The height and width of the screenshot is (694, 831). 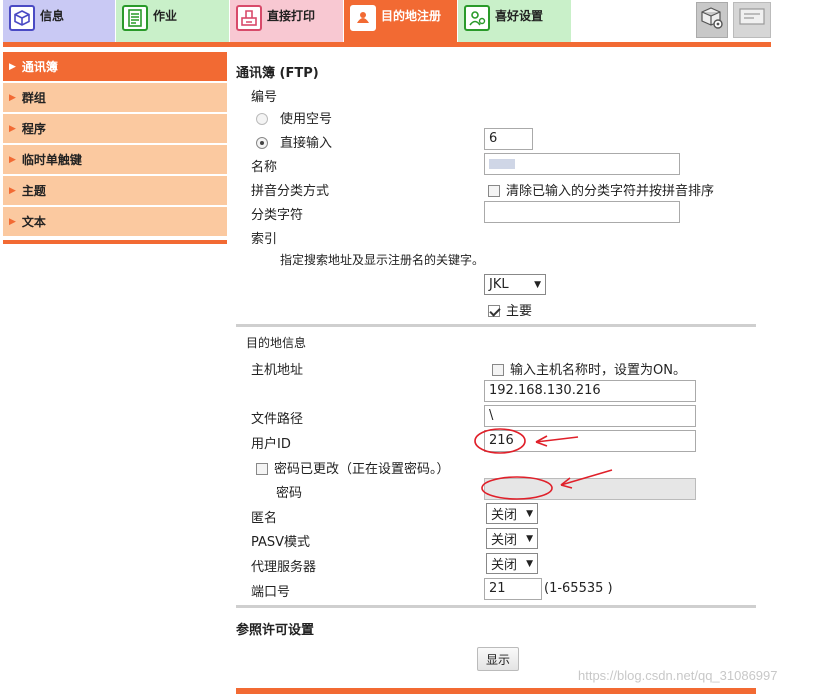 I want to click on port-label: 端口号, so click(x=271, y=592).